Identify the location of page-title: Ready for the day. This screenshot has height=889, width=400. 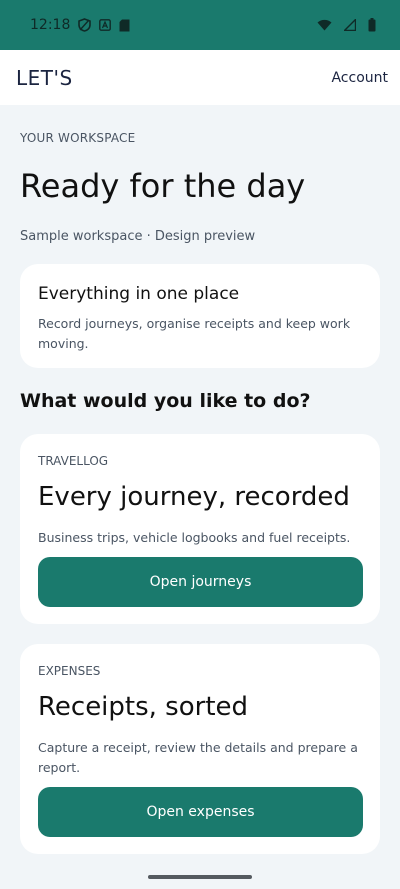
(163, 186).